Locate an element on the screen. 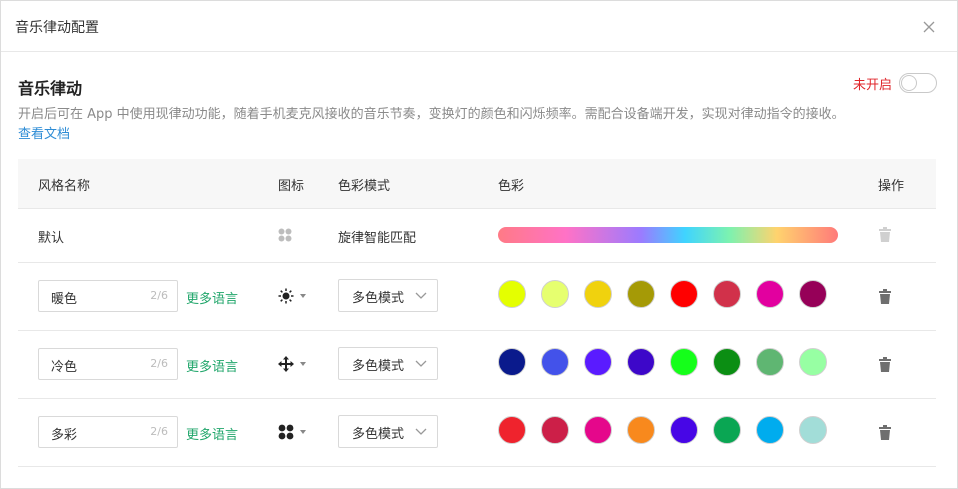 Image resolution: width=958 pixels, height=489 pixels. style-name-value: 冷色 is located at coordinates (64, 367).